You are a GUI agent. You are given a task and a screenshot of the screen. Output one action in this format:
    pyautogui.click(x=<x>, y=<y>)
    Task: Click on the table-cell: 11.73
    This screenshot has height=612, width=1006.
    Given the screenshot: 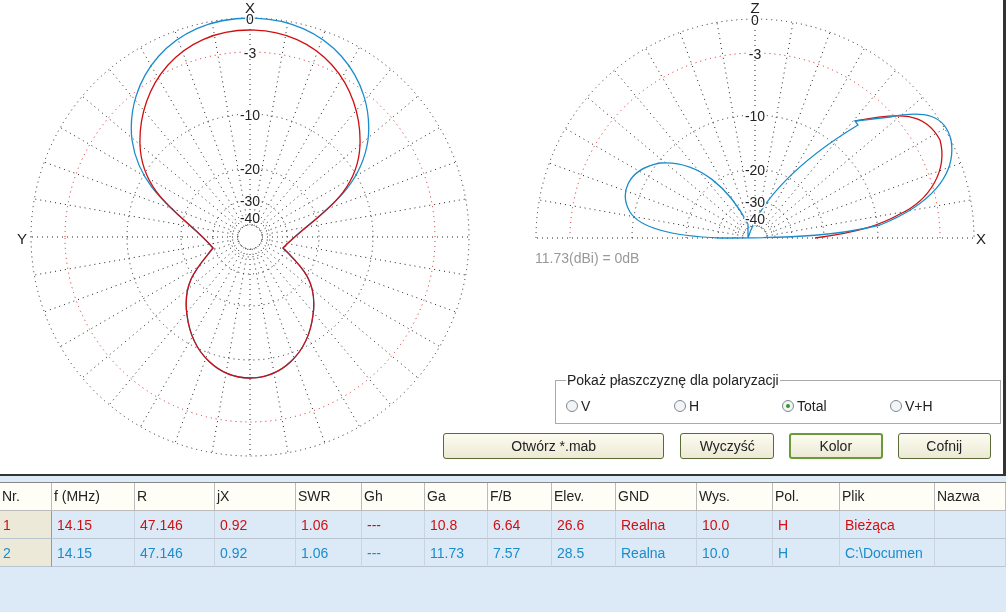 What is the action you would take?
    pyautogui.click(x=456, y=553)
    